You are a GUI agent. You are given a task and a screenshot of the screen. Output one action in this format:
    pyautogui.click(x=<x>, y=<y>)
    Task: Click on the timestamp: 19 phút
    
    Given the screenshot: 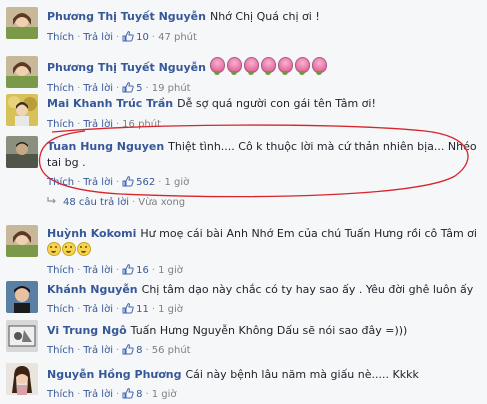 What is the action you would take?
    pyautogui.click(x=171, y=88)
    